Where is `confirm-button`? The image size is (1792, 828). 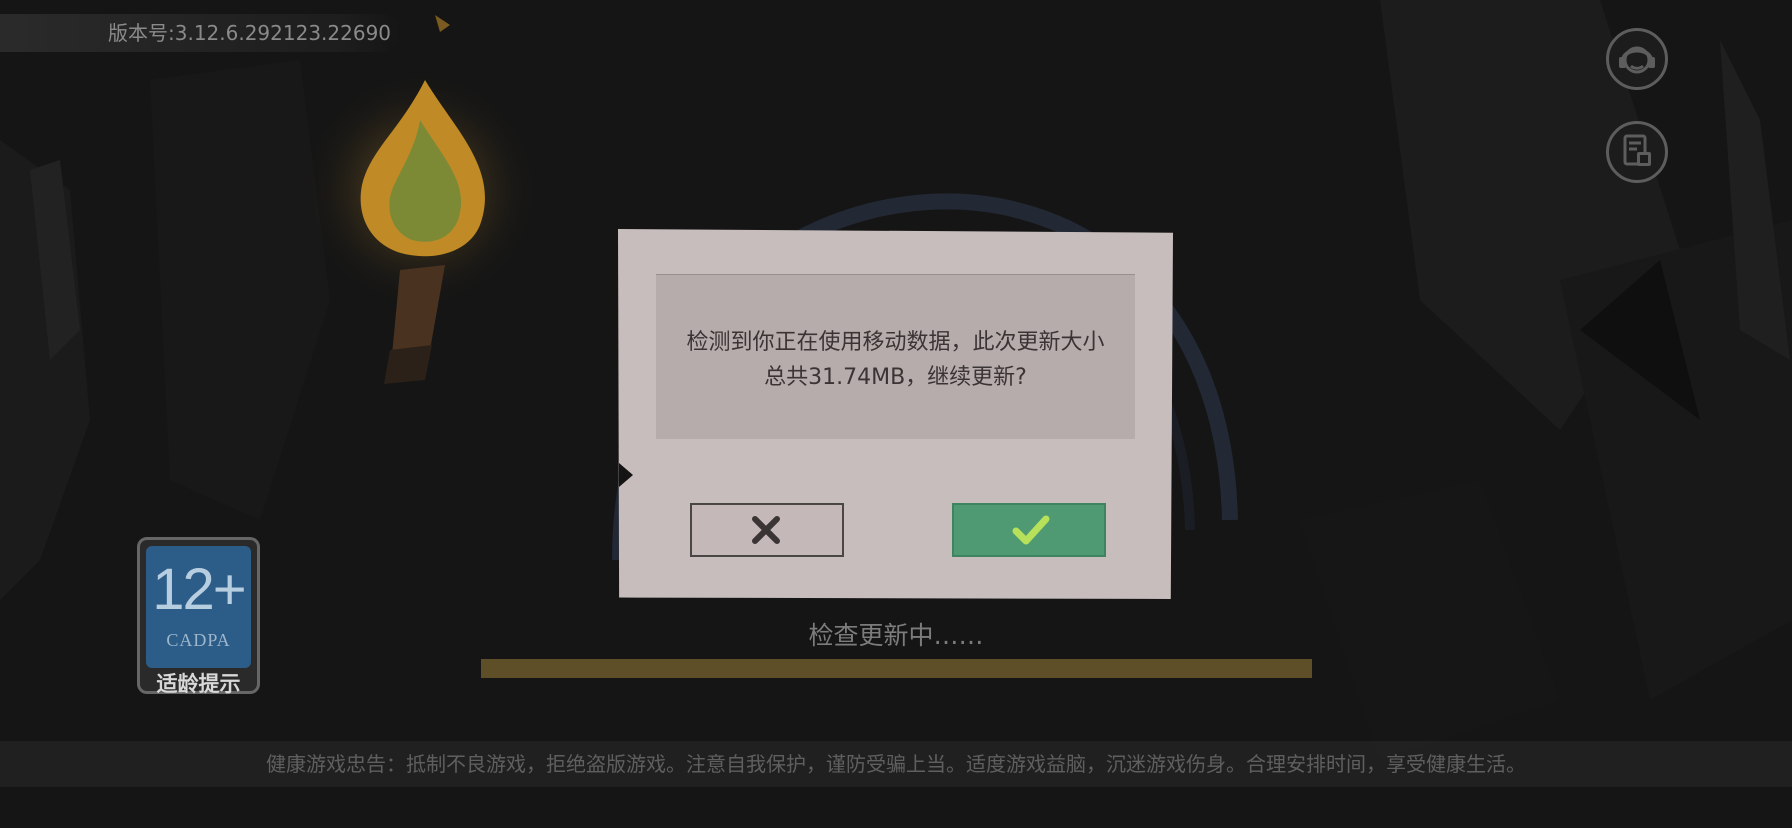 confirm-button is located at coordinates (1029, 530).